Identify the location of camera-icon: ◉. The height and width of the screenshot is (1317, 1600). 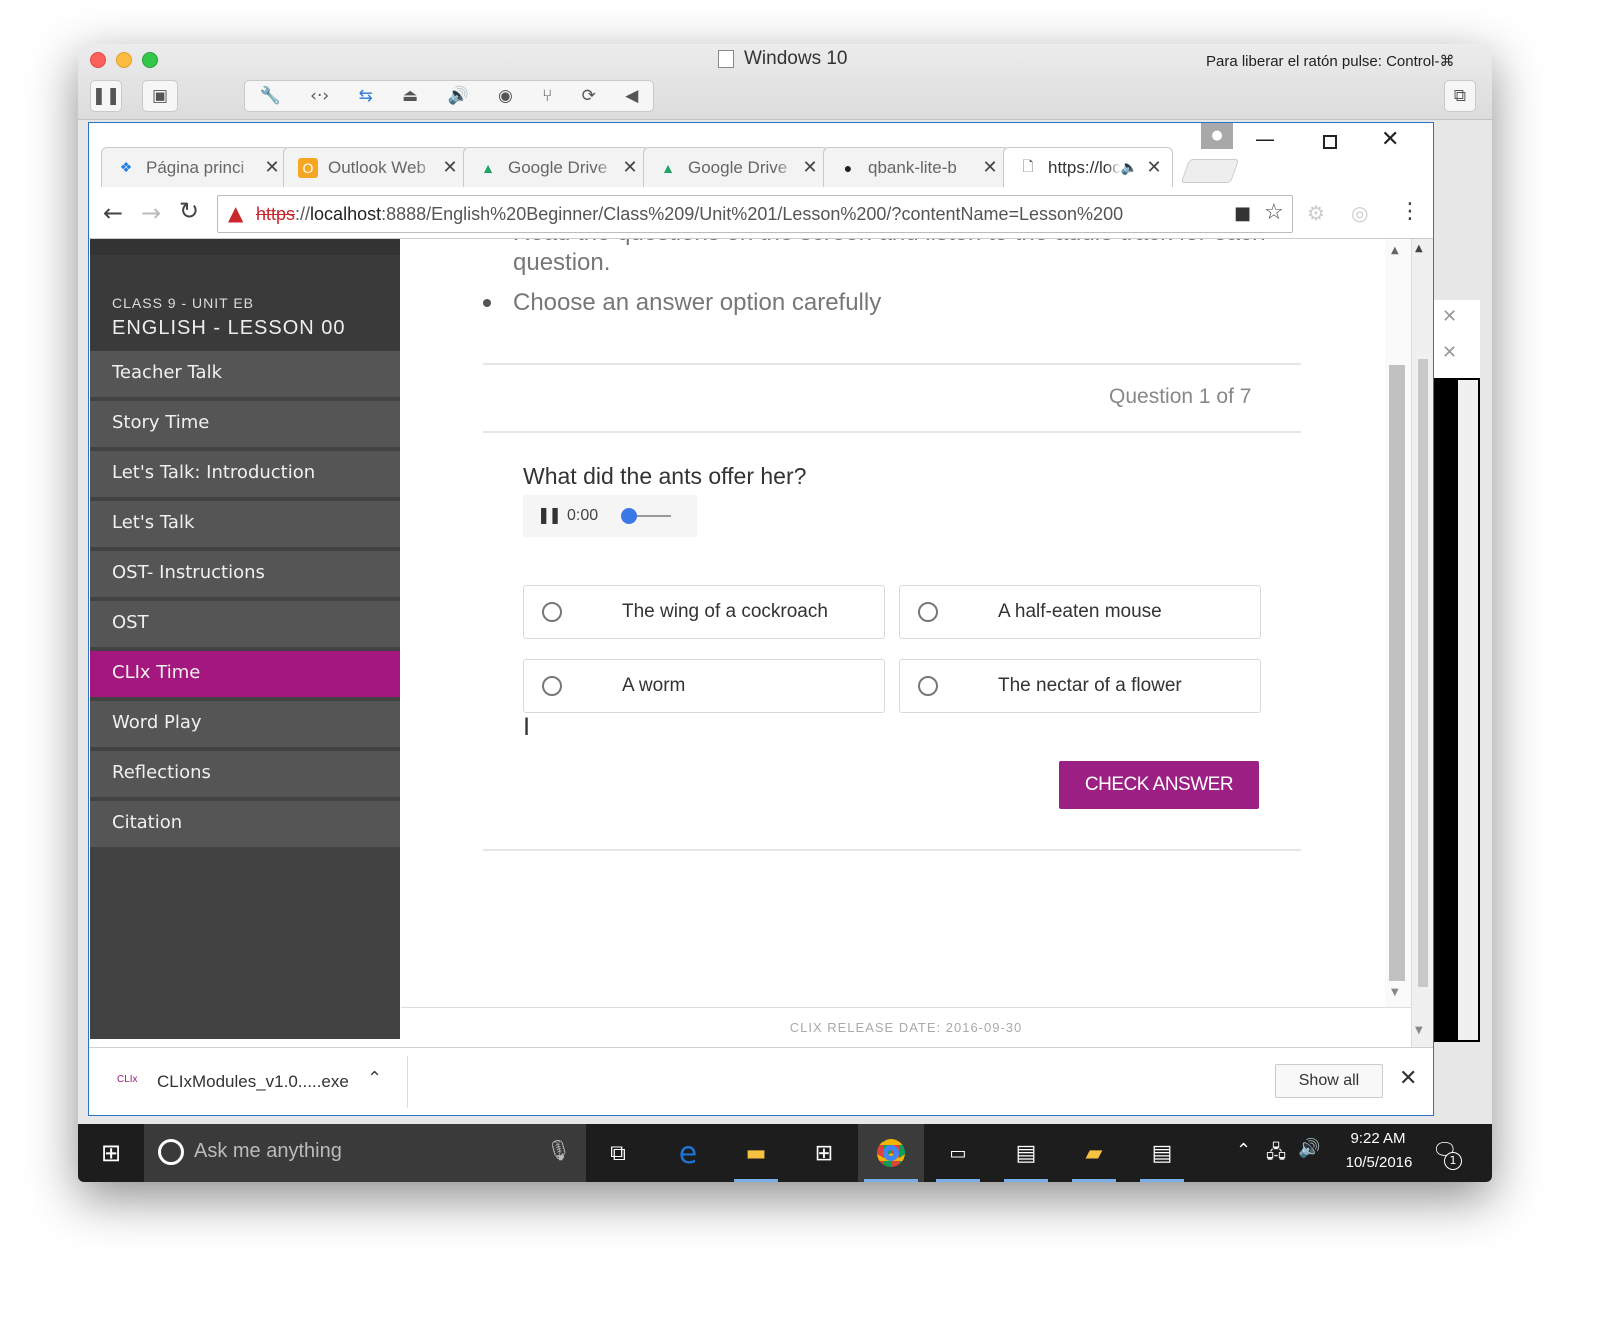
(505, 96).